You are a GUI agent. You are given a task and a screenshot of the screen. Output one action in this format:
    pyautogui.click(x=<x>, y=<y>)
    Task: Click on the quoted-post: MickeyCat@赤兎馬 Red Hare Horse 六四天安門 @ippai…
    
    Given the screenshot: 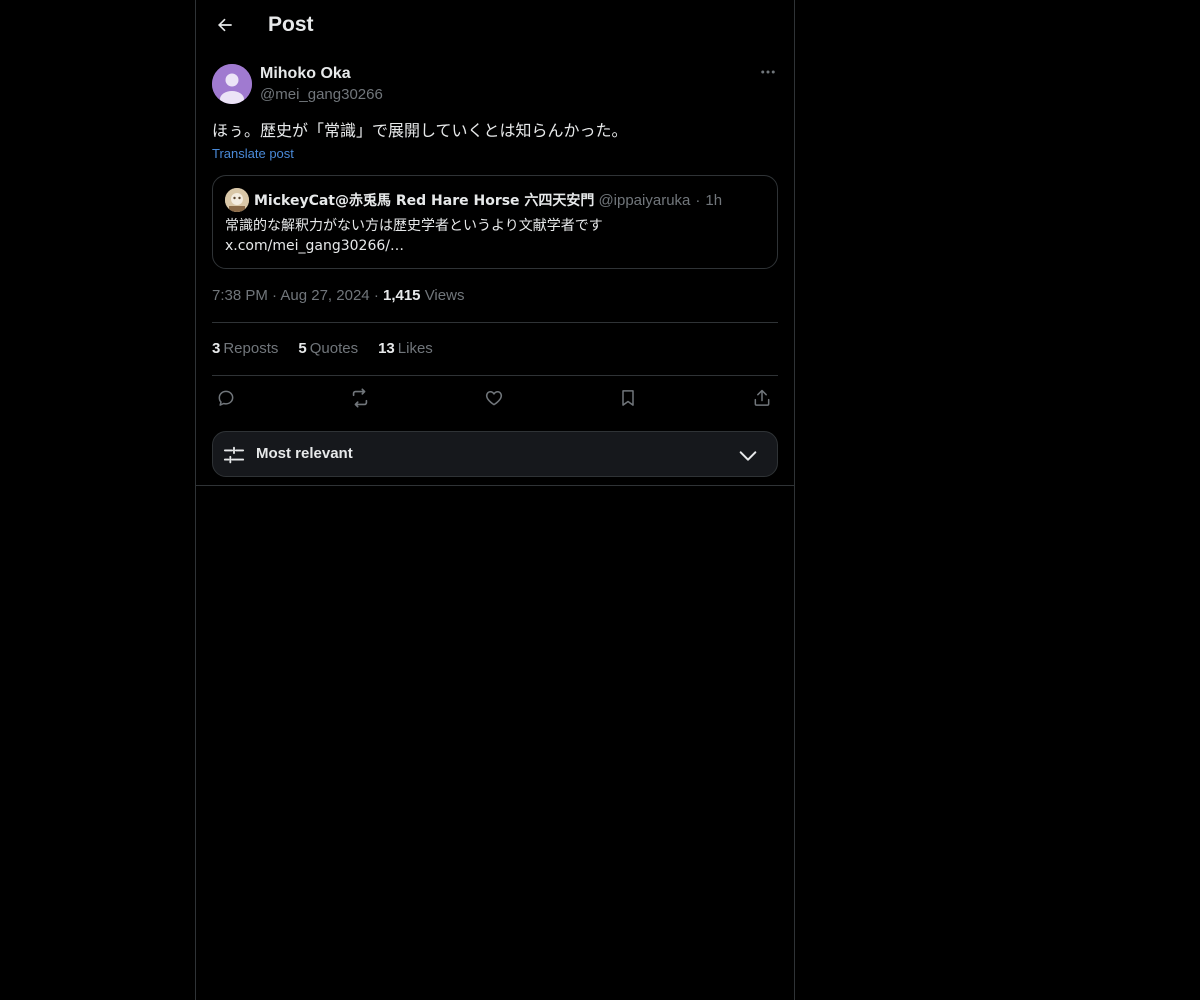 What is the action you would take?
    pyautogui.click(x=495, y=222)
    